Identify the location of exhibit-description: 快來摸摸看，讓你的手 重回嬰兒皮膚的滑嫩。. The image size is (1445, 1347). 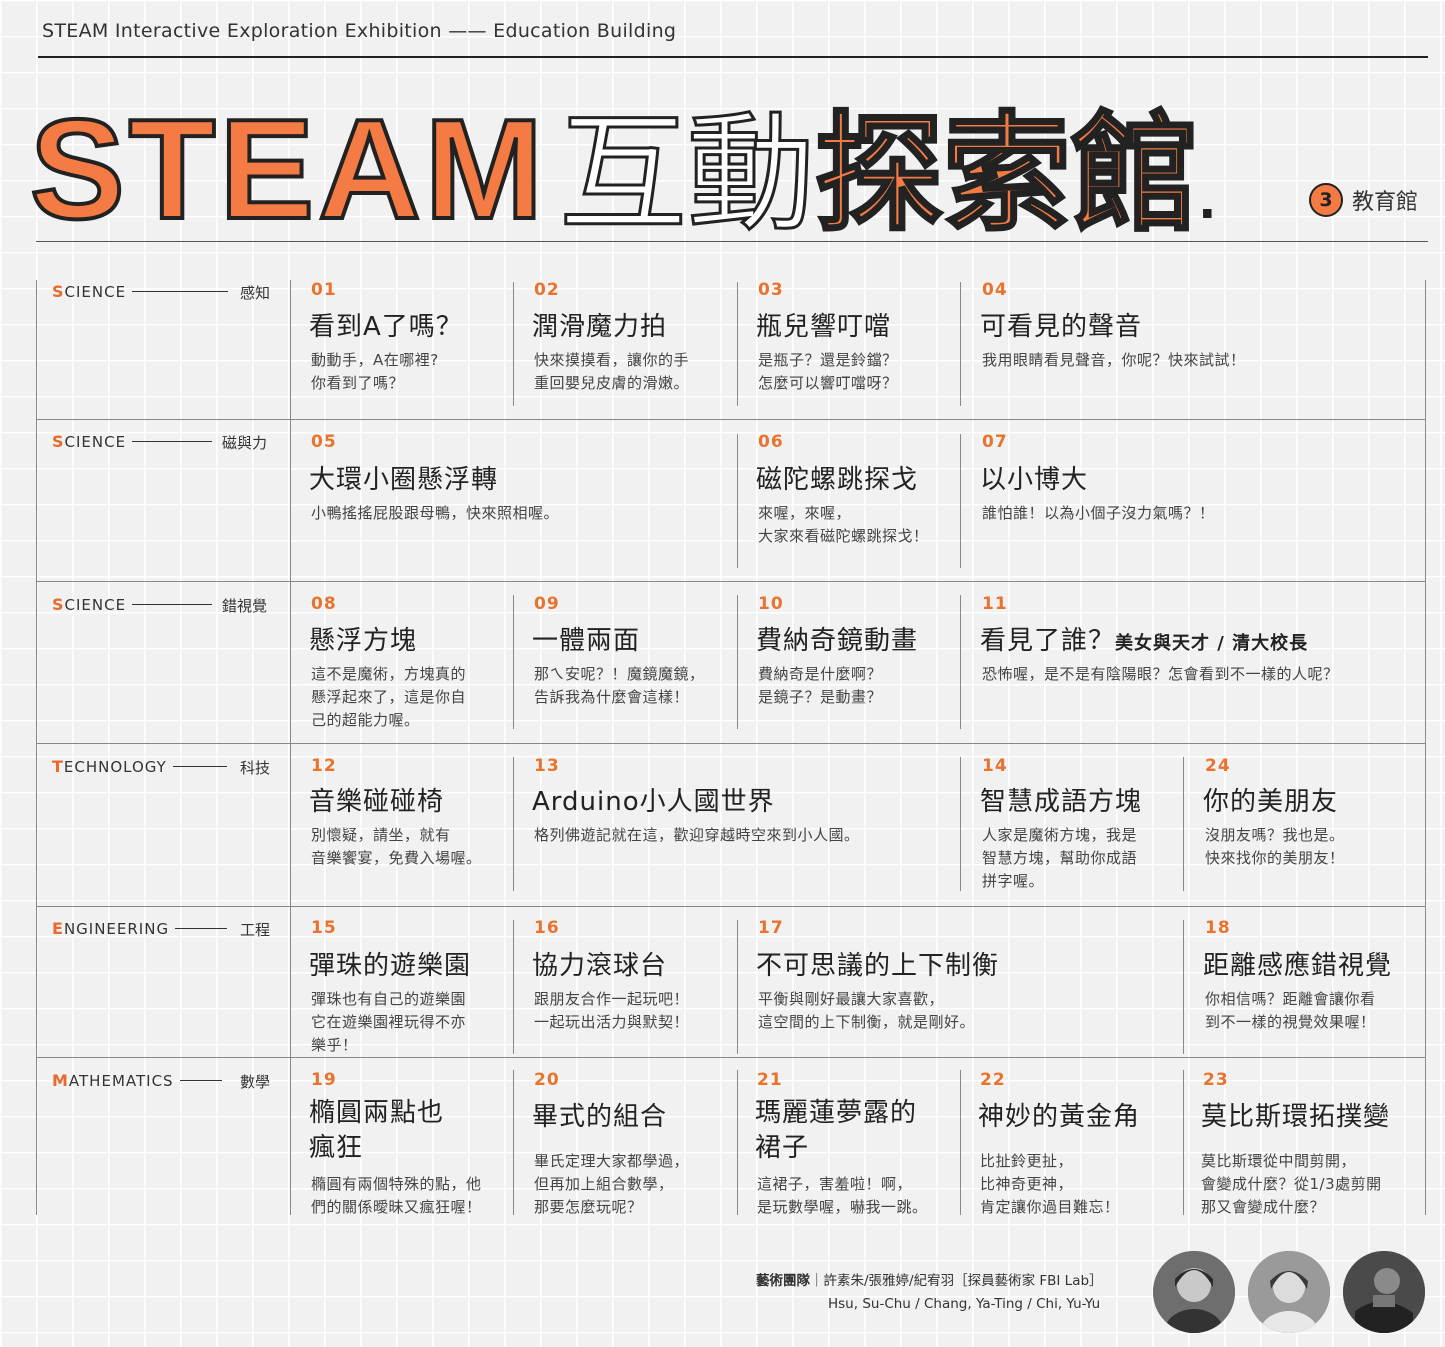
(612, 371).